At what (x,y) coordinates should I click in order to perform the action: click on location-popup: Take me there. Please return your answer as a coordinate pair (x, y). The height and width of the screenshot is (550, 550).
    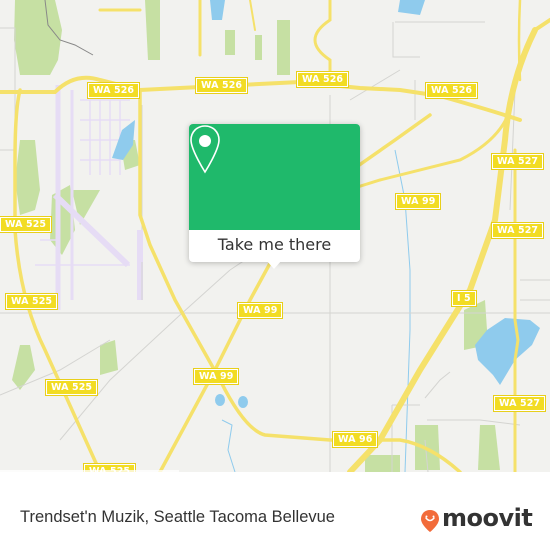
    Looking at the image, I should click on (274, 196).